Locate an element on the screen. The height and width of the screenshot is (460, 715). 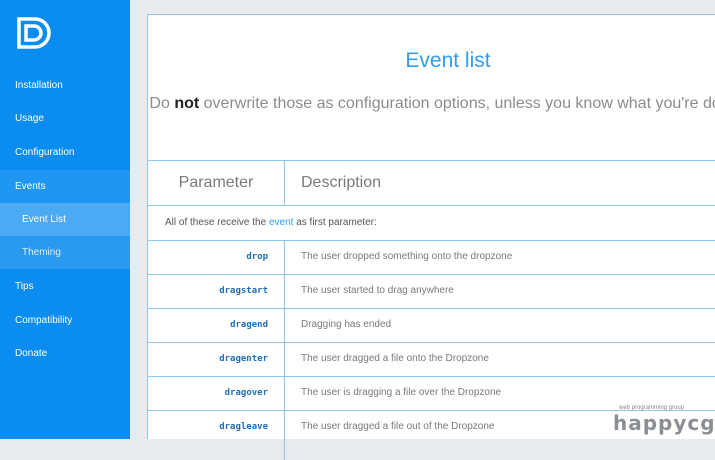
sidebar-item-donate: Donate is located at coordinates (65, 353).